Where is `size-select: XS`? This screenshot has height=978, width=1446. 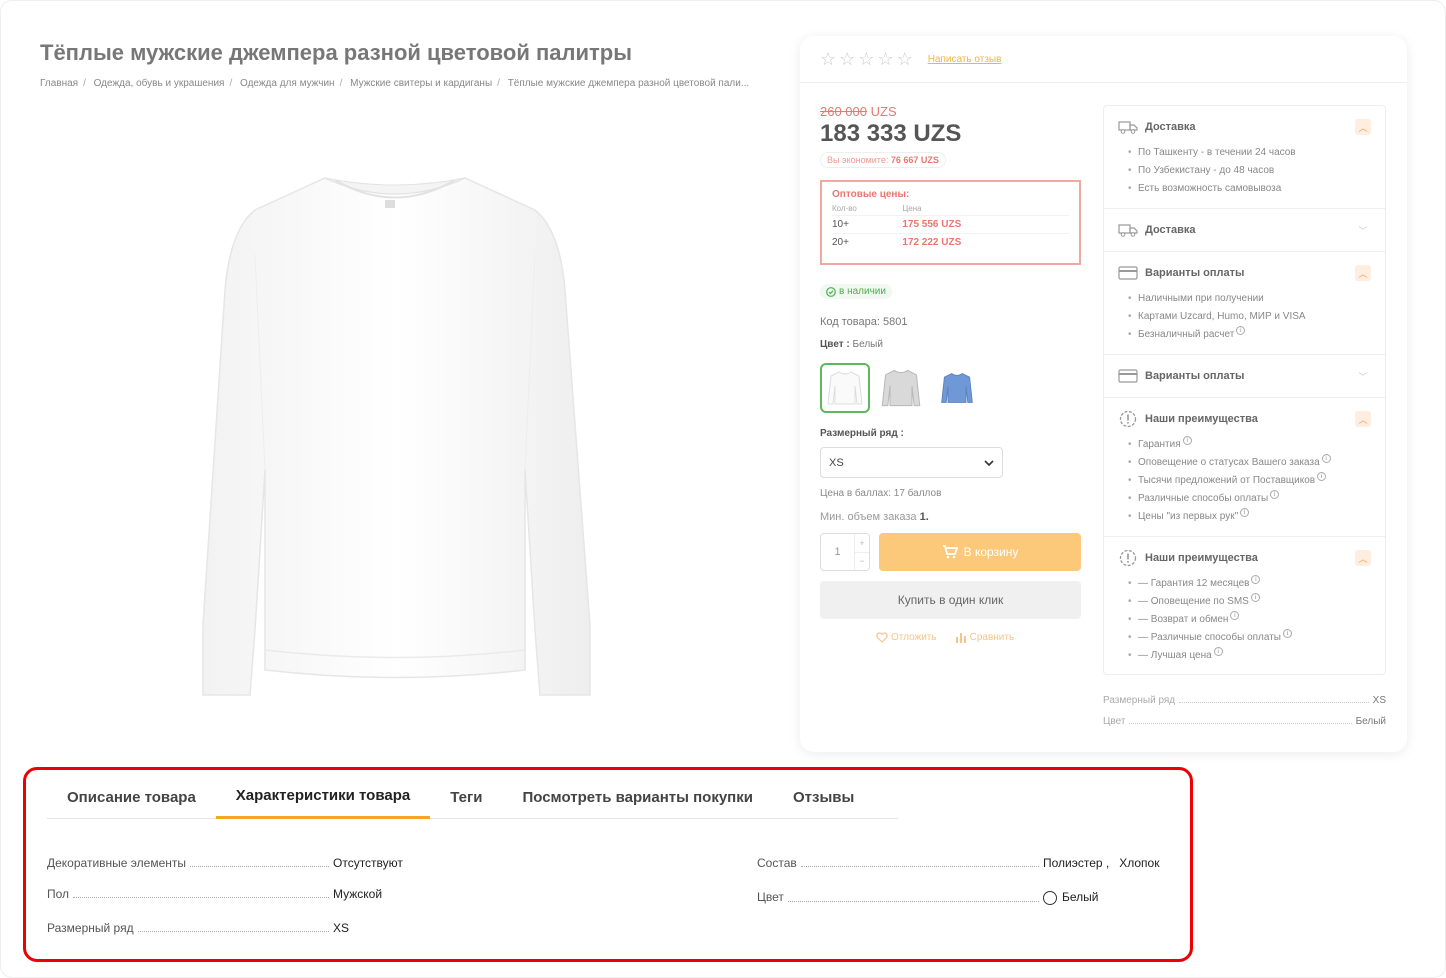
size-select: XS is located at coordinates (911, 462).